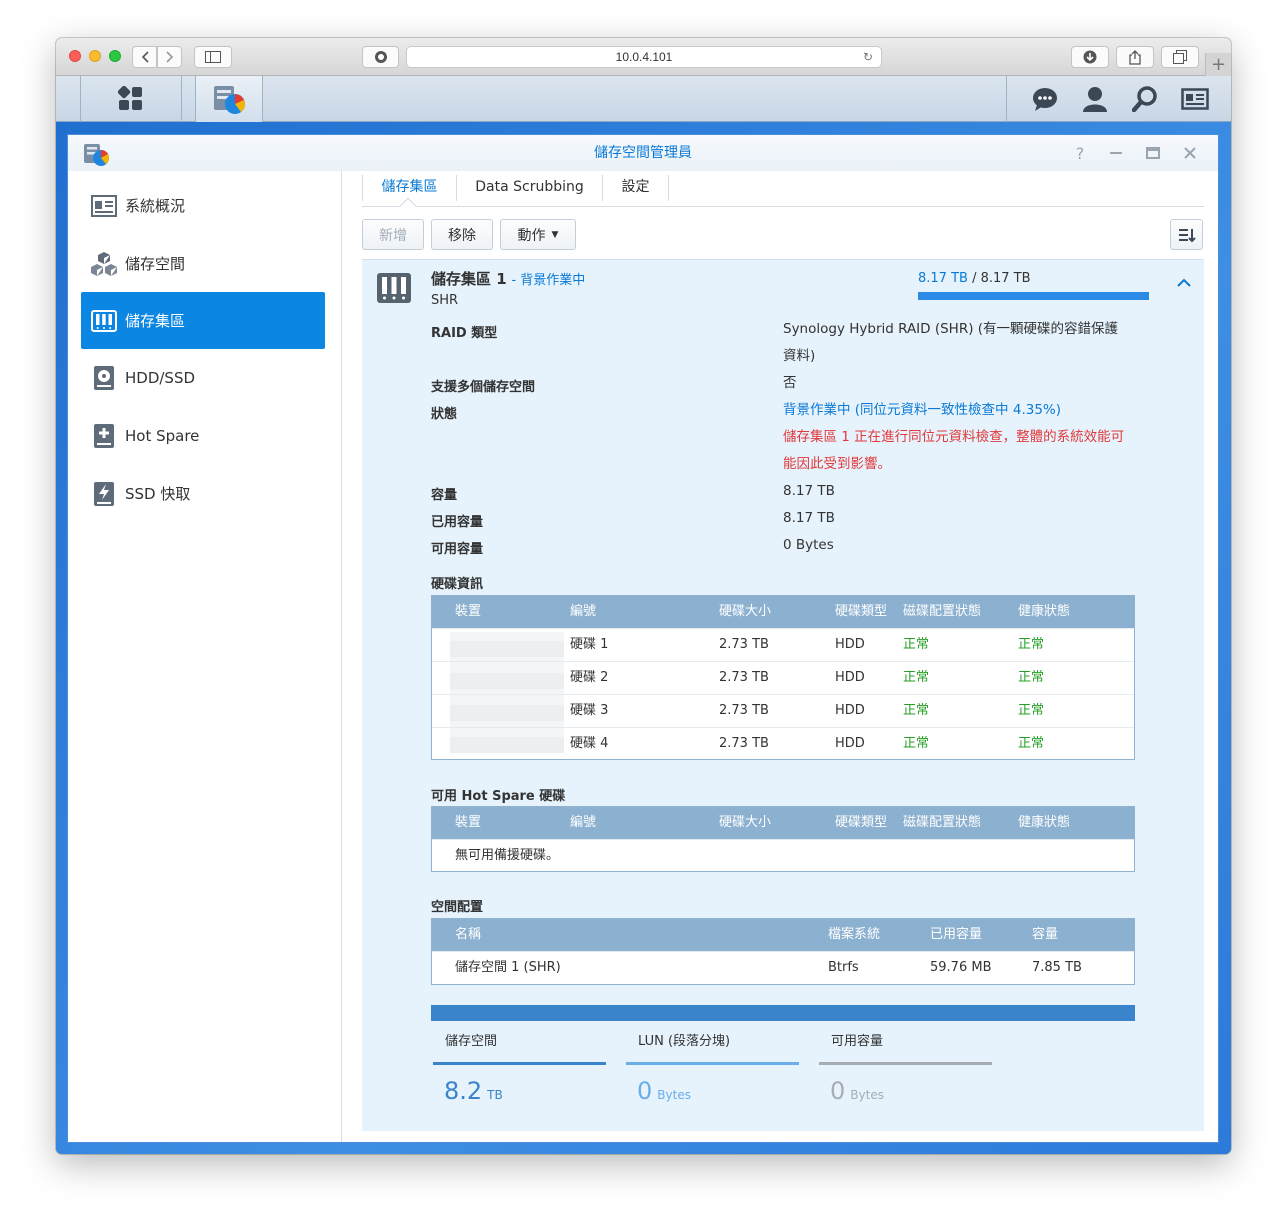 The height and width of the screenshot is (1229, 1287). Describe the element at coordinates (203, 377) in the screenshot. I see `sidebar-item-hdd-ssd: HDD/SSD` at that location.